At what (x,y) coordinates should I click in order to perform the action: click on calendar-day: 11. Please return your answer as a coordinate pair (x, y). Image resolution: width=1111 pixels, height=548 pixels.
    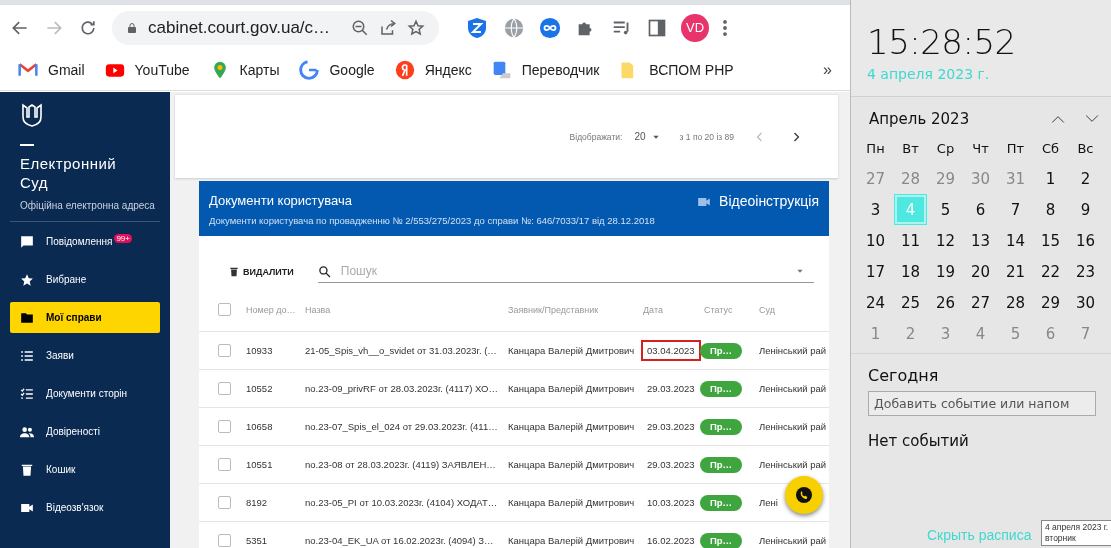
    Looking at the image, I should click on (910, 240).